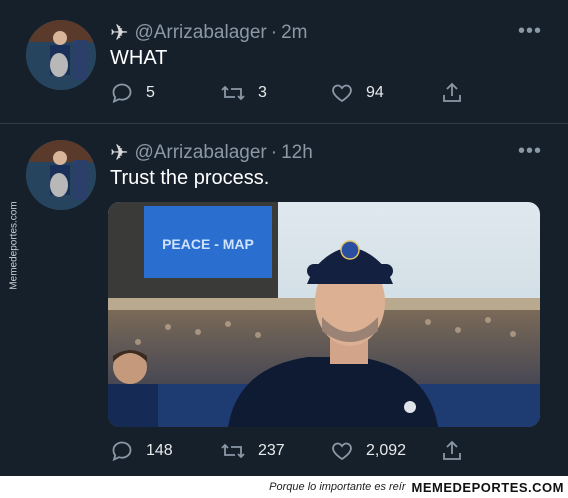 The width and height of the screenshot is (568, 498). What do you see at coordinates (294, 33) in the screenshot?
I see `tweet-timestamp: 2m` at bounding box center [294, 33].